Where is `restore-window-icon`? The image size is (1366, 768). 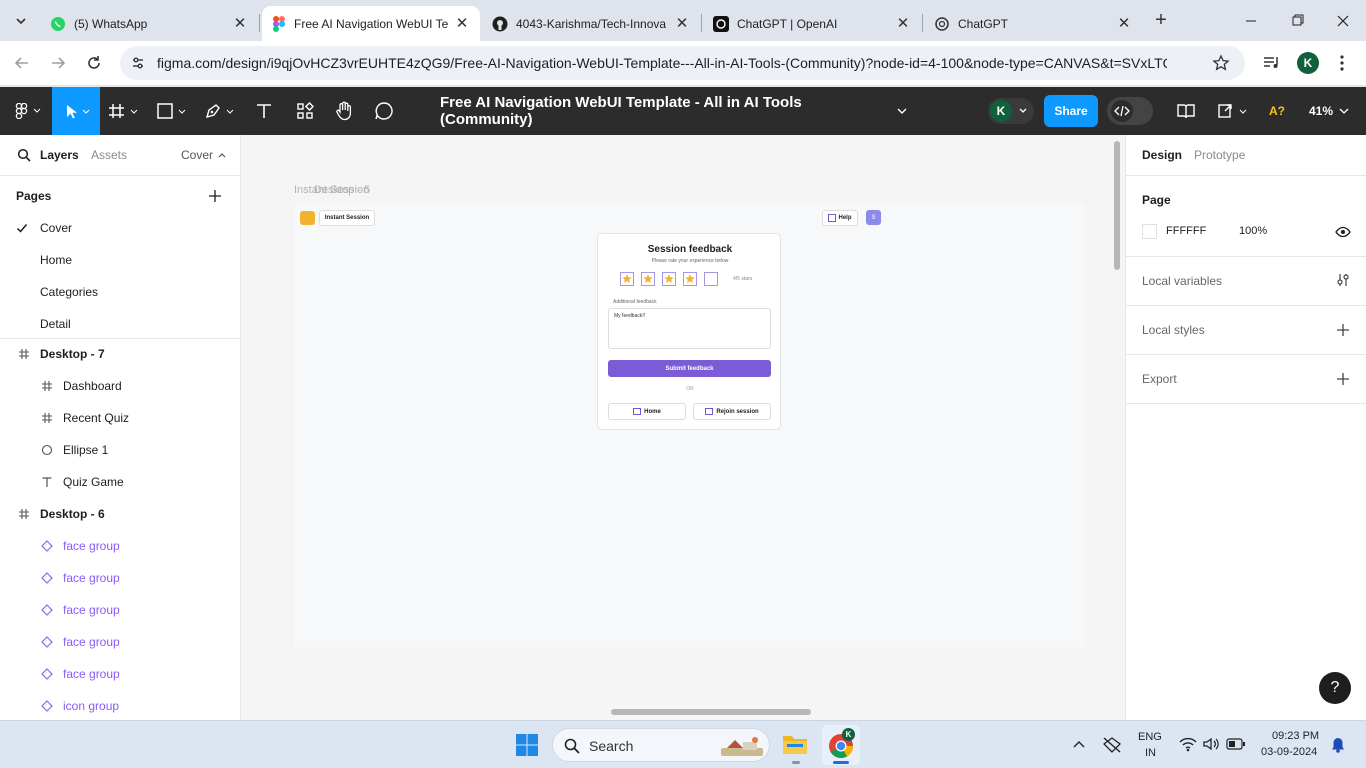 restore-window-icon is located at coordinates (1297, 21).